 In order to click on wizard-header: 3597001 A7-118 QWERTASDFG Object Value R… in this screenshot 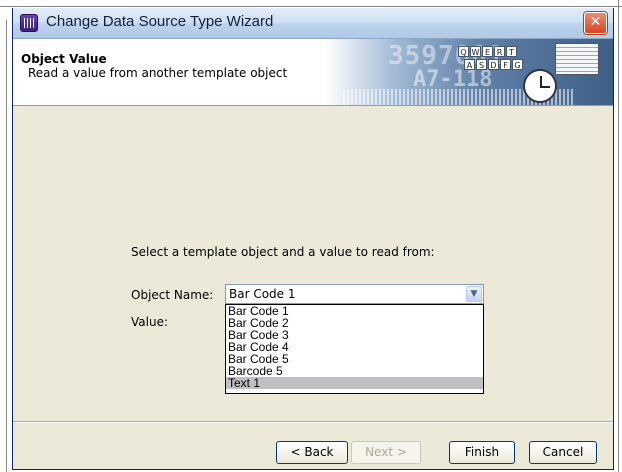, I will do `click(313, 72)`.